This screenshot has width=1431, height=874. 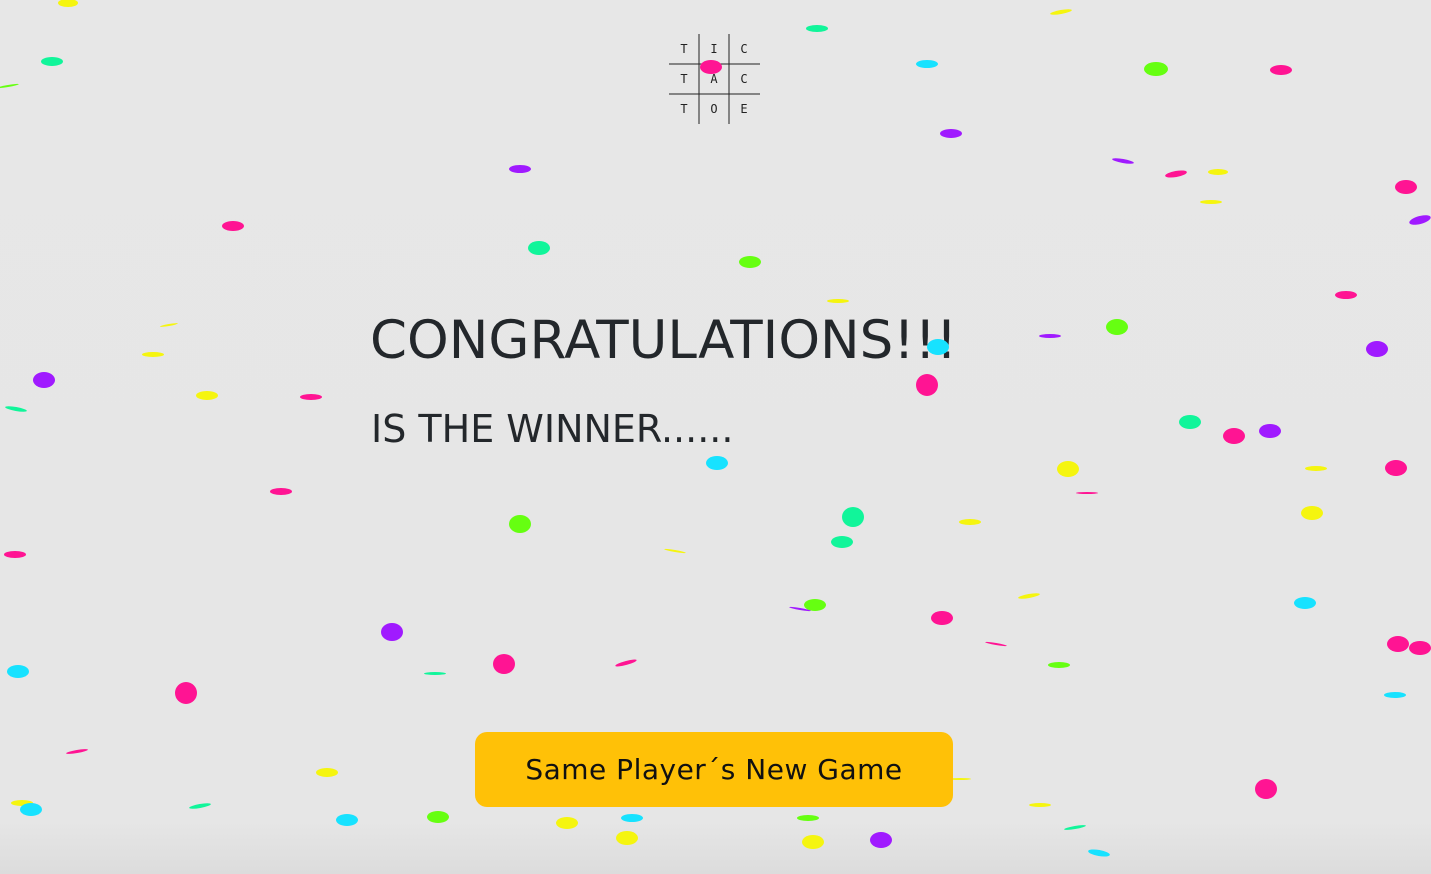 I want to click on tic-tac-toe-logo: T I C T A C T O E, so click(x=714, y=79).